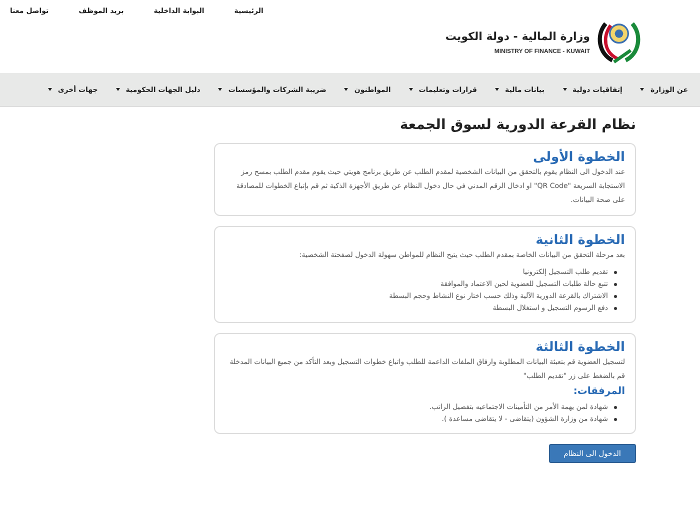 This screenshot has width=700, height=506. Describe the element at coordinates (579, 347) in the screenshot. I see `step-title: الخطوة الثالثة` at that location.